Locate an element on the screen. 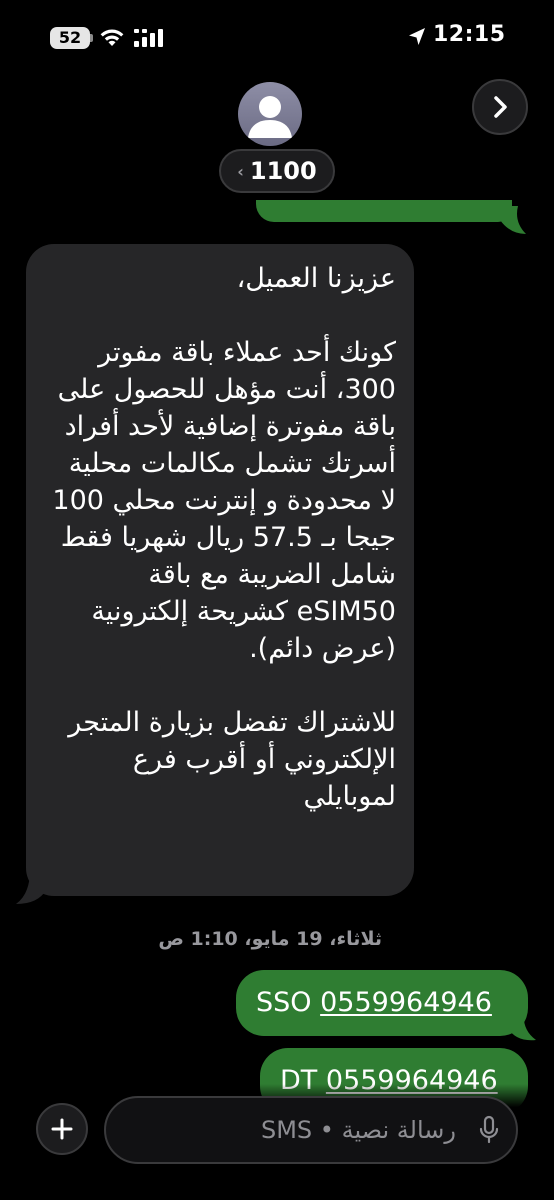 This screenshot has width=554, height=1200. message-timestamp: ثلاثاء، 19 مايو، 1:10 ص is located at coordinates (270, 939).